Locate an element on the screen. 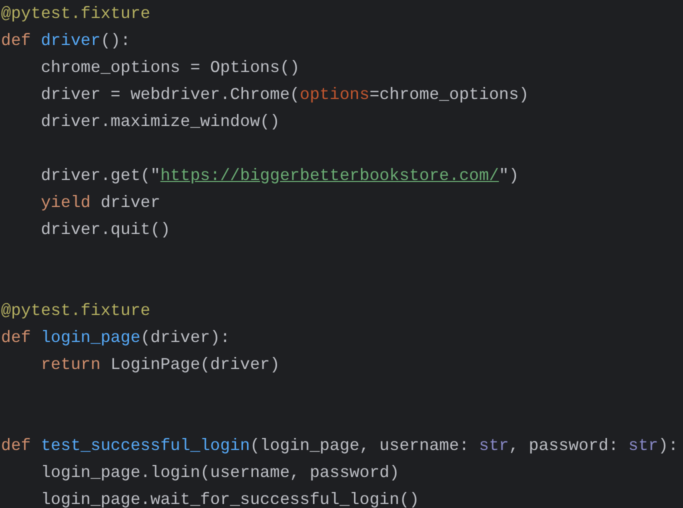 Image resolution: width=683 pixels, height=508 pixels. code-line: yield driver is located at coordinates (100, 203).